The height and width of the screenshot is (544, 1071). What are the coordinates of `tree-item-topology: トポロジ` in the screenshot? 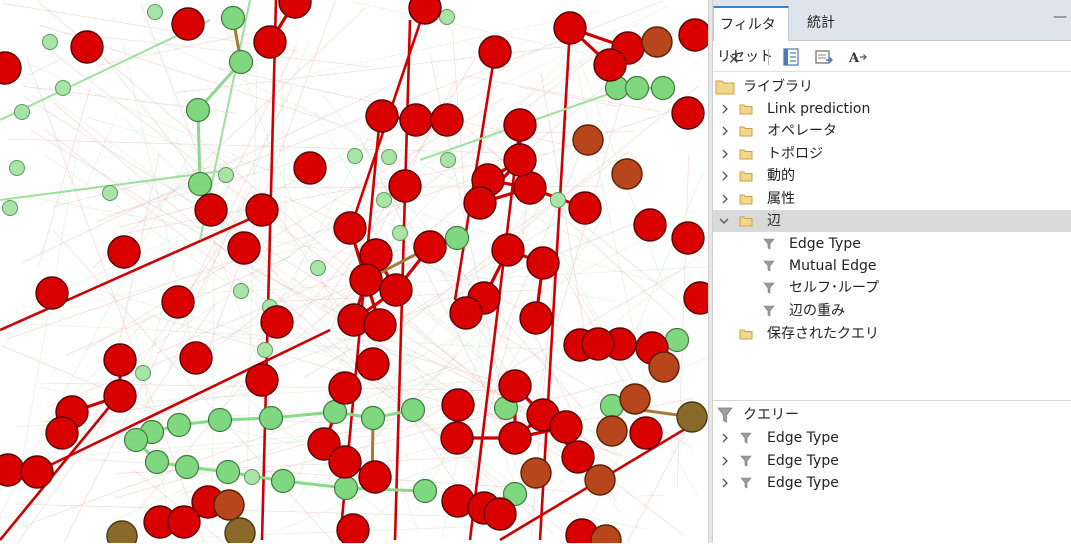 It's located at (892, 154).